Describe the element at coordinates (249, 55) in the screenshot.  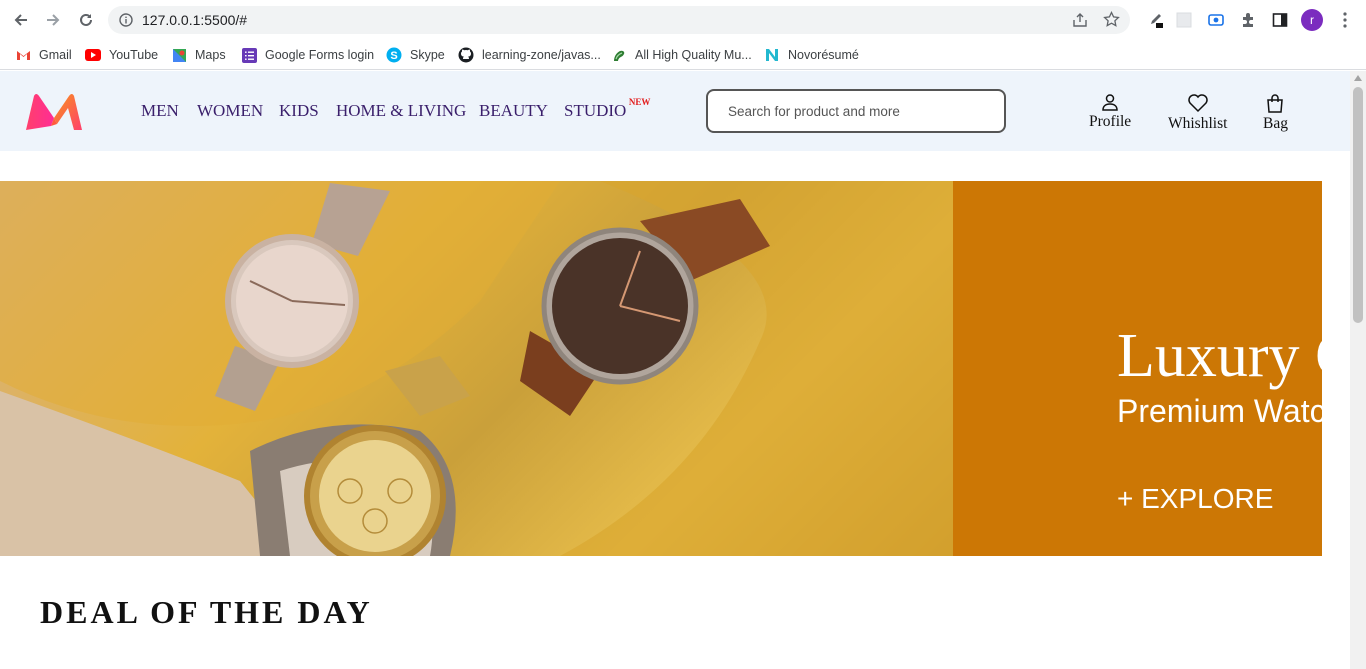
I see `forms-icon` at that location.